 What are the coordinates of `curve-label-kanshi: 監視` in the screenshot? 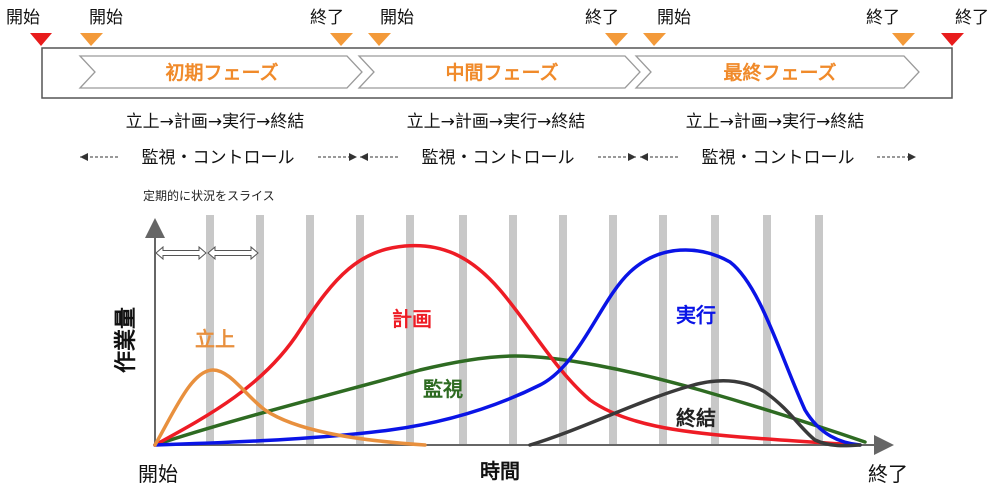 It's located at (443, 389).